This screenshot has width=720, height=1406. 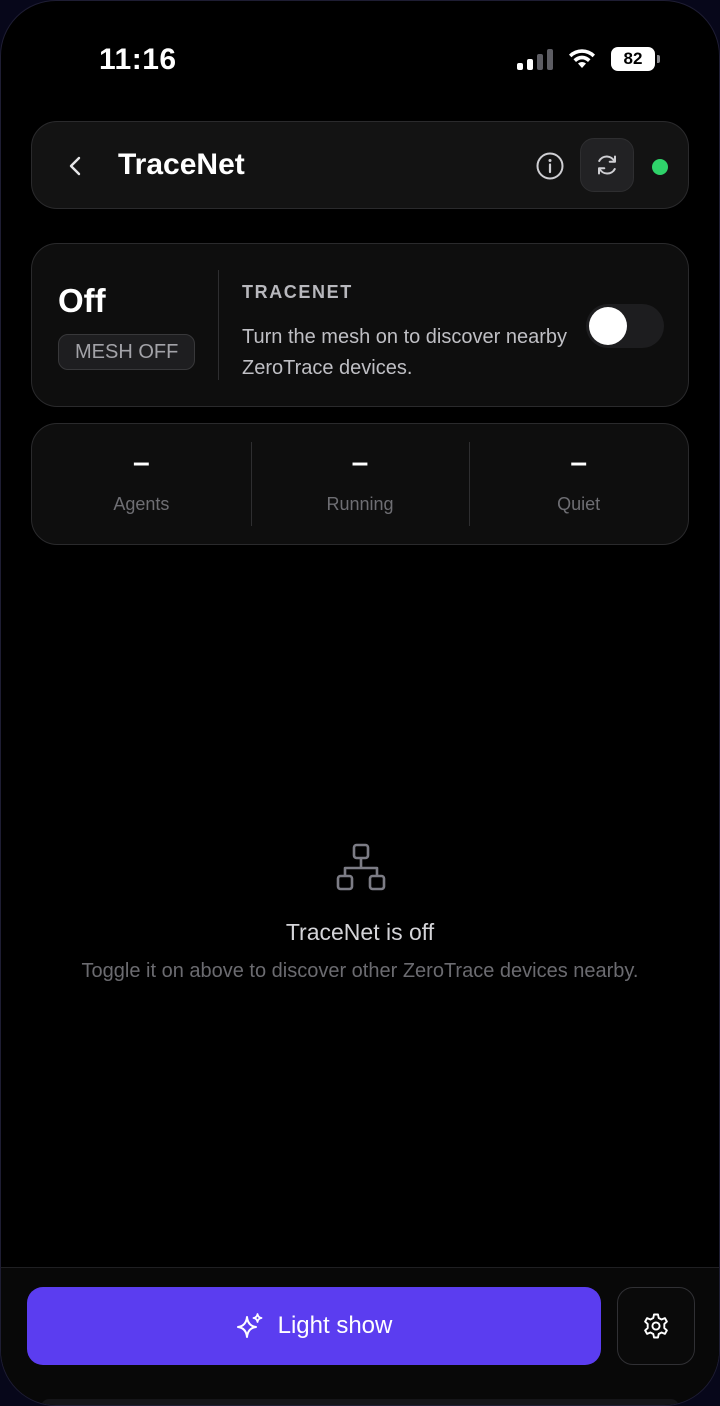 What do you see at coordinates (608, 326) in the screenshot?
I see `toggle-knob` at bounding box center [608, 326].